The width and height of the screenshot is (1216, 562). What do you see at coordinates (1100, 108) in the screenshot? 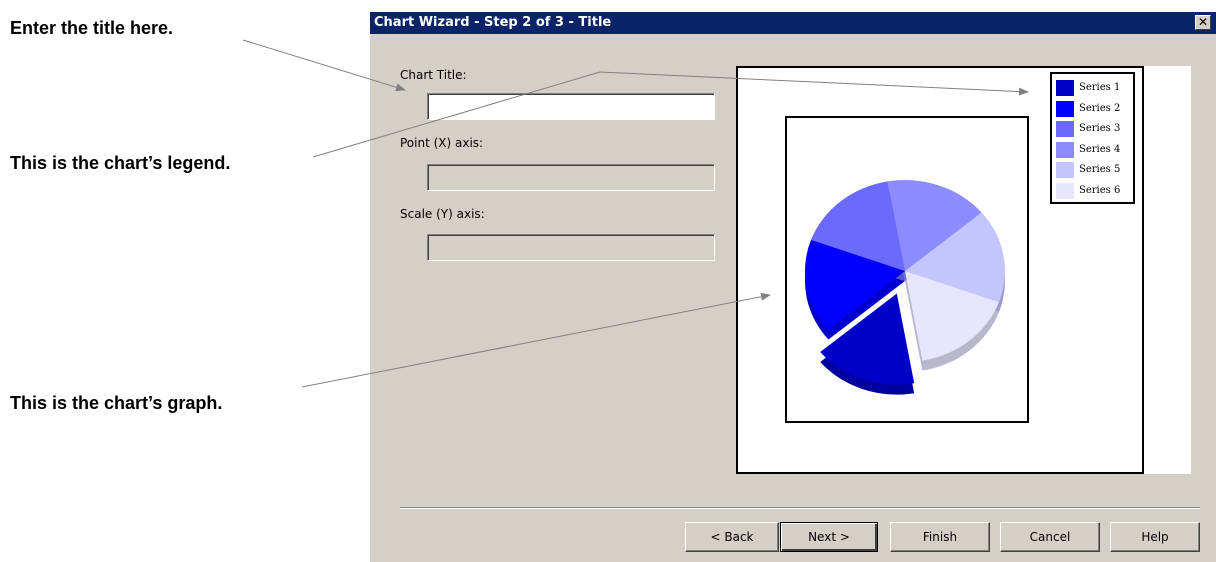
I see `legend-label: Series 2` at bounding box center [1100, 108].